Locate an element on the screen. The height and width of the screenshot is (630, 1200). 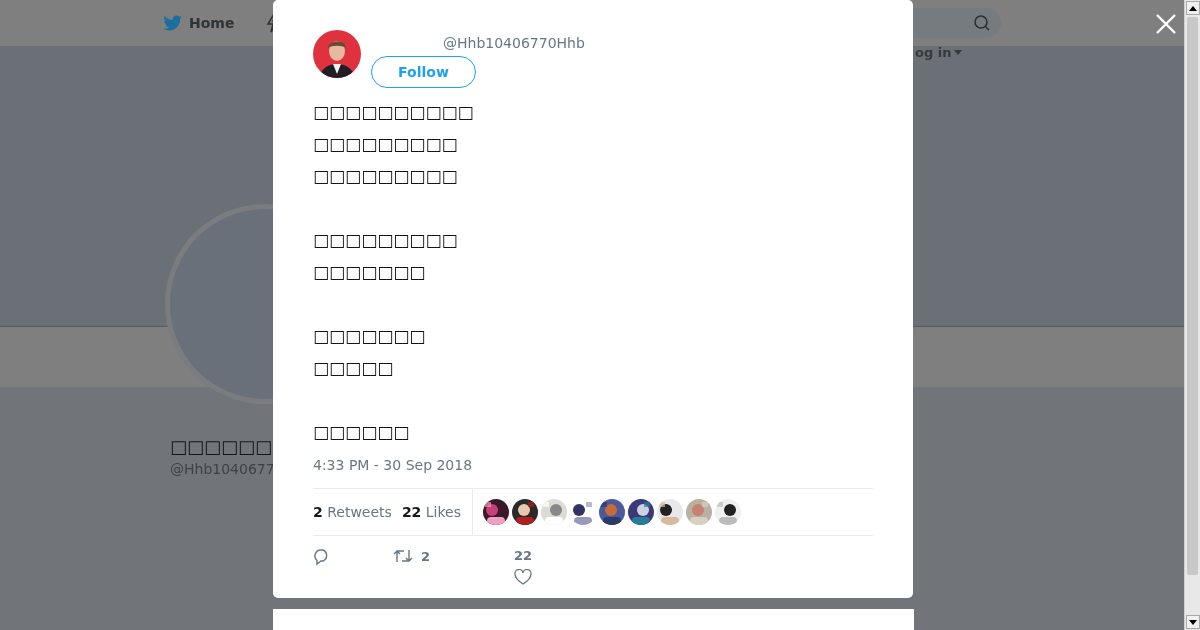
tweet-text: □□□□□□□□□□ □□□□□□□□□ □□□□□□□□□ □□□□□□□□□ □□□□□□□ □□□□□□□ □□□□□ □□□□□□ is located at coordinates (393, 272).